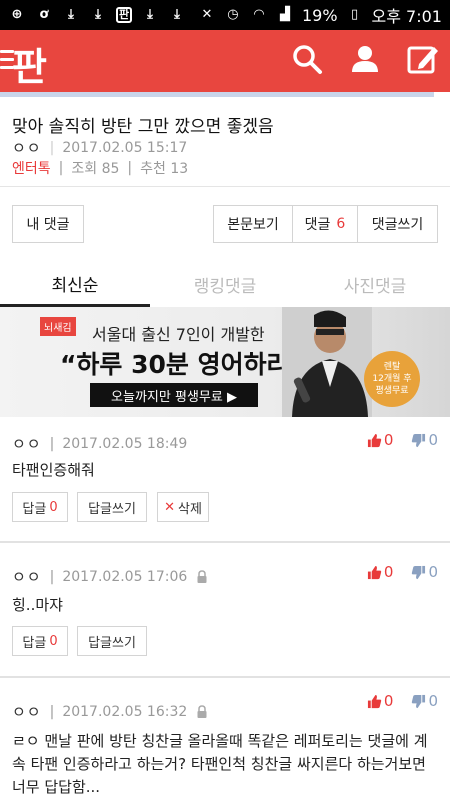 The width and height of the screenshot is (450, 800). I want to click on mute-icon: ✕, so click(207, 14).